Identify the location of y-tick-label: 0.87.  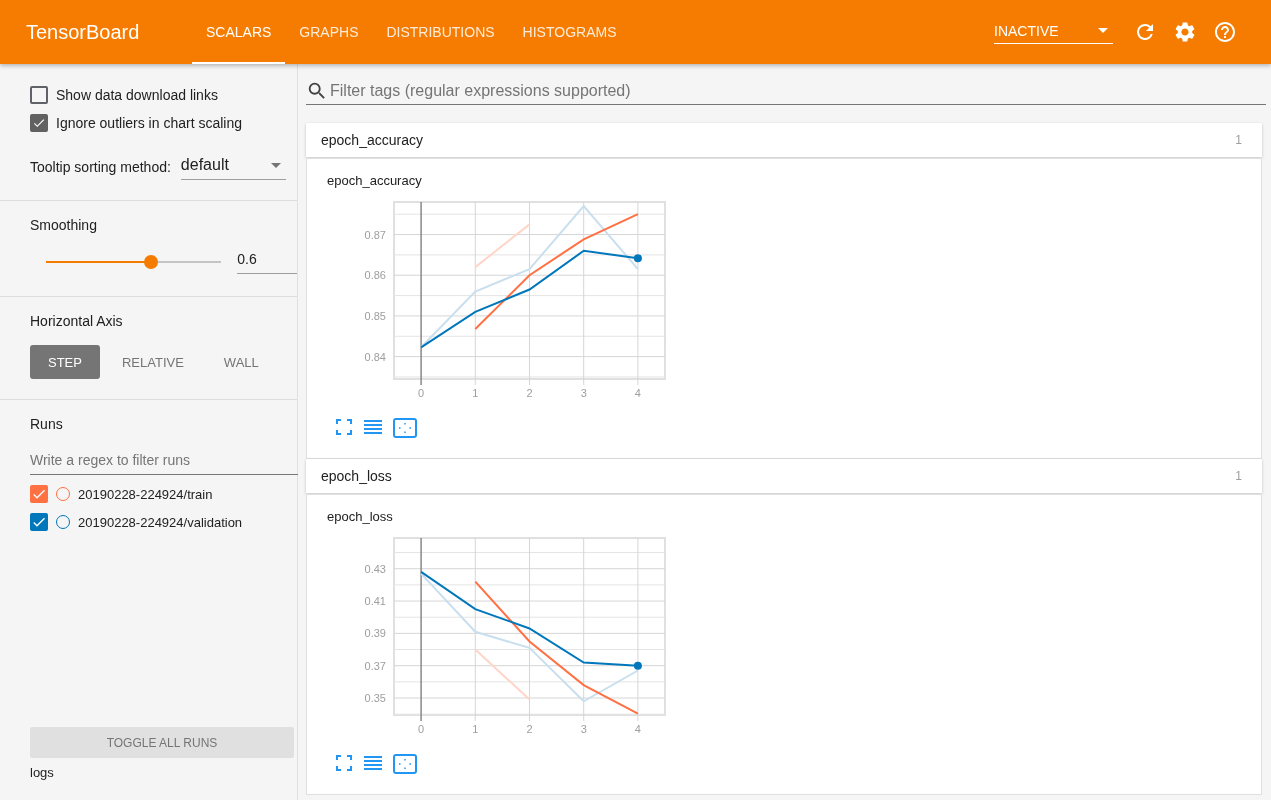
(375, 234).